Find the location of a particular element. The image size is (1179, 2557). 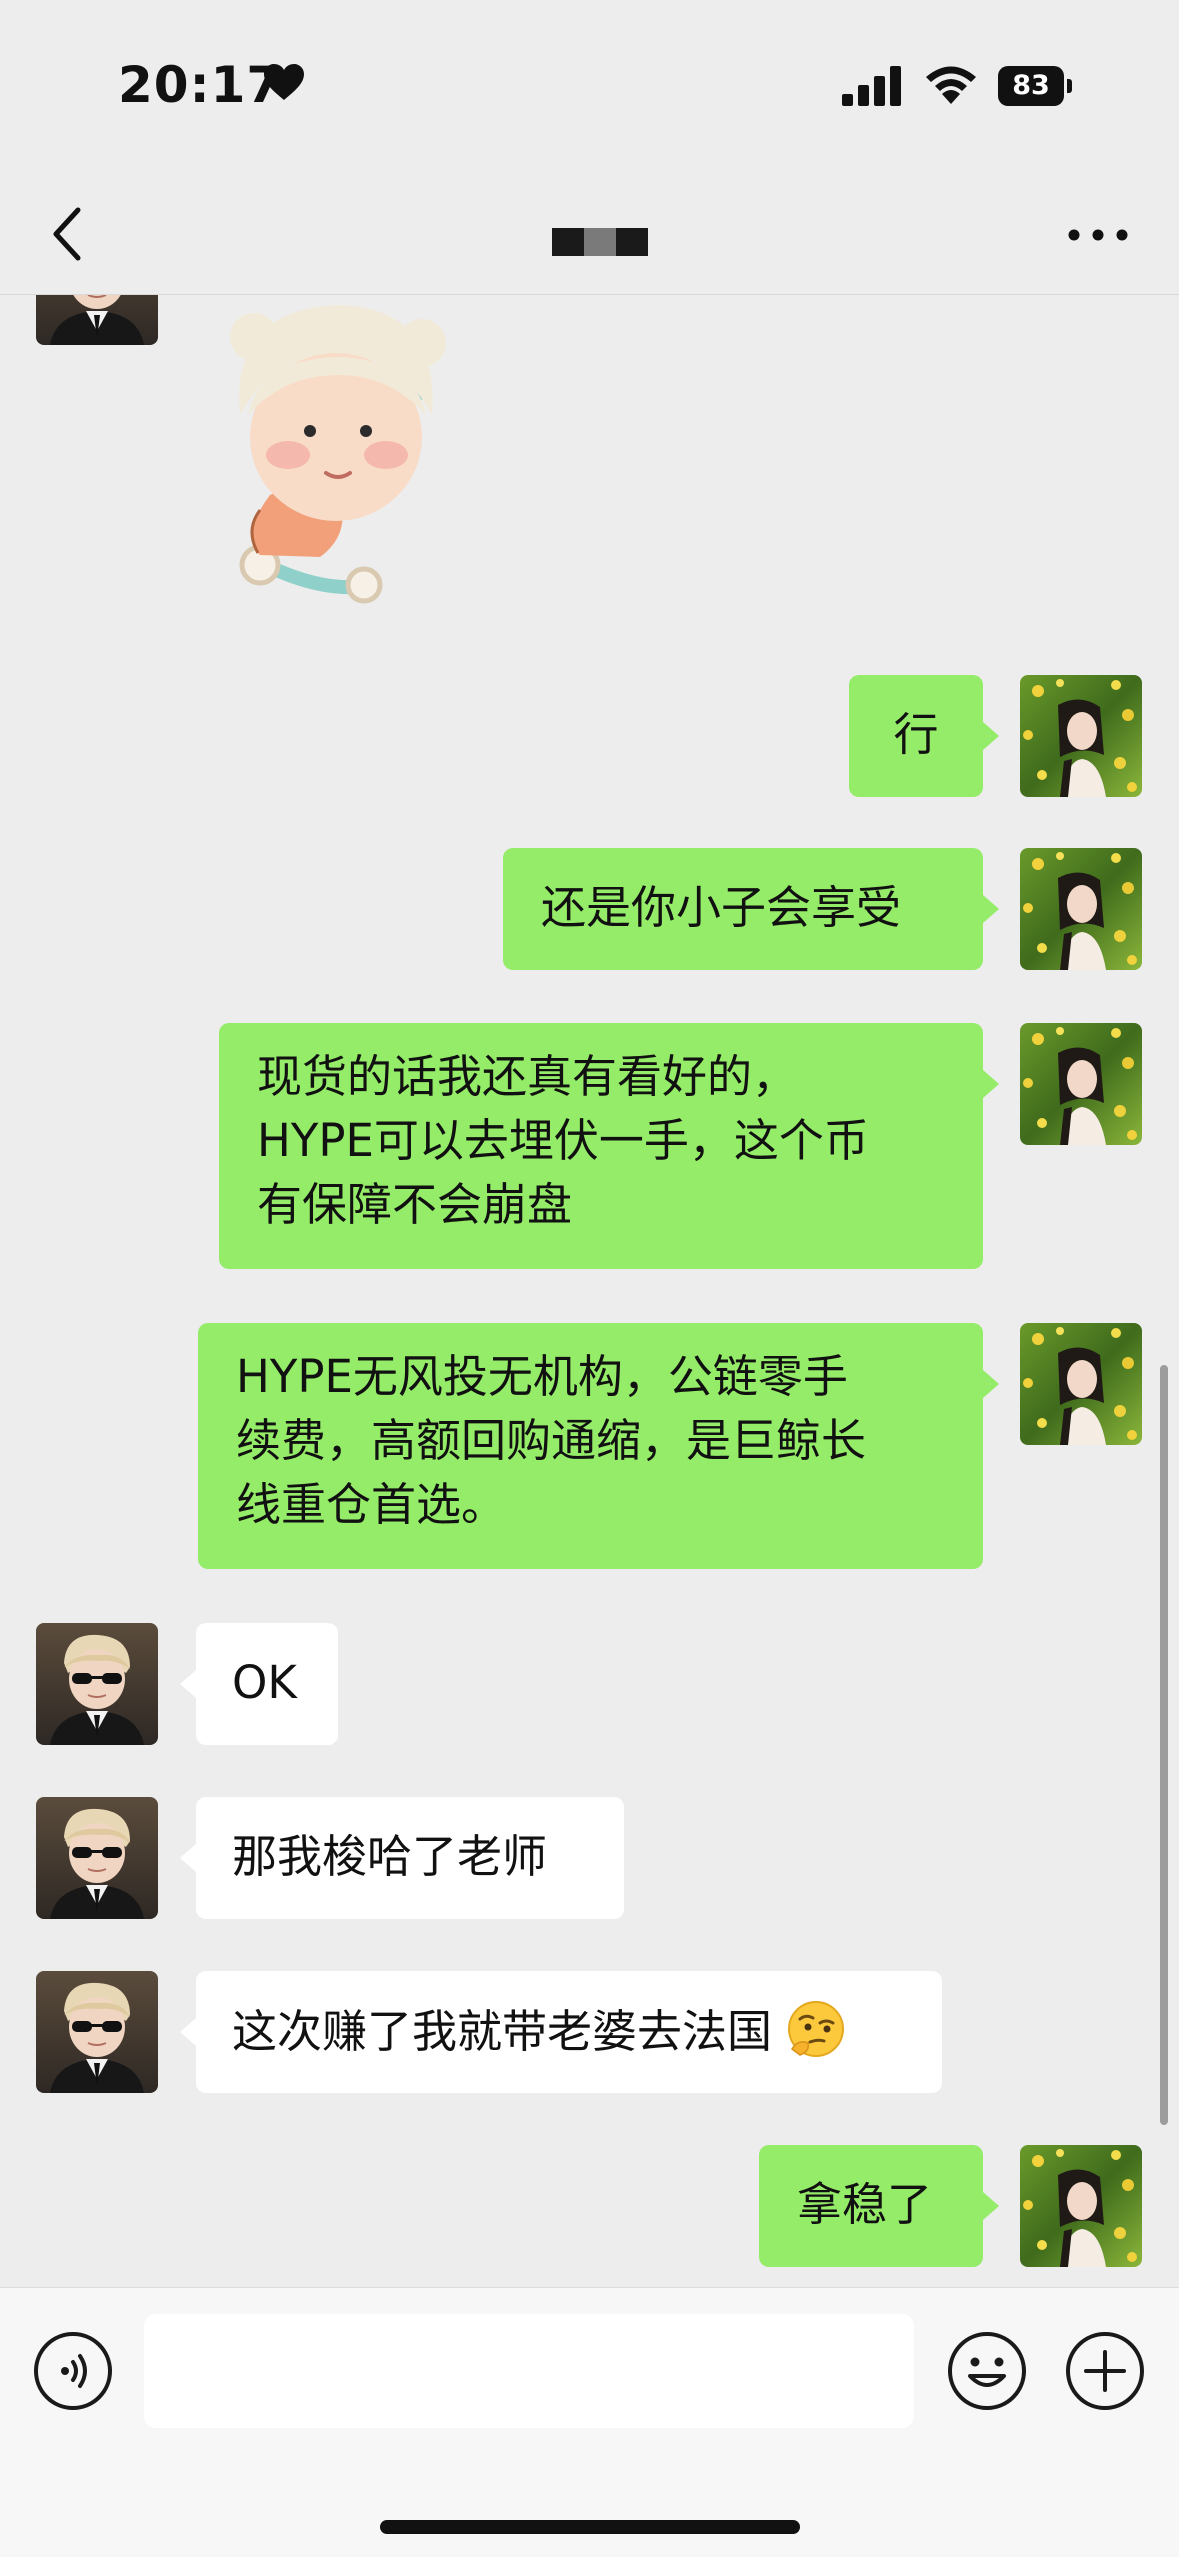

message-text: 拿稳了 is located at coordinates (865, 2204).